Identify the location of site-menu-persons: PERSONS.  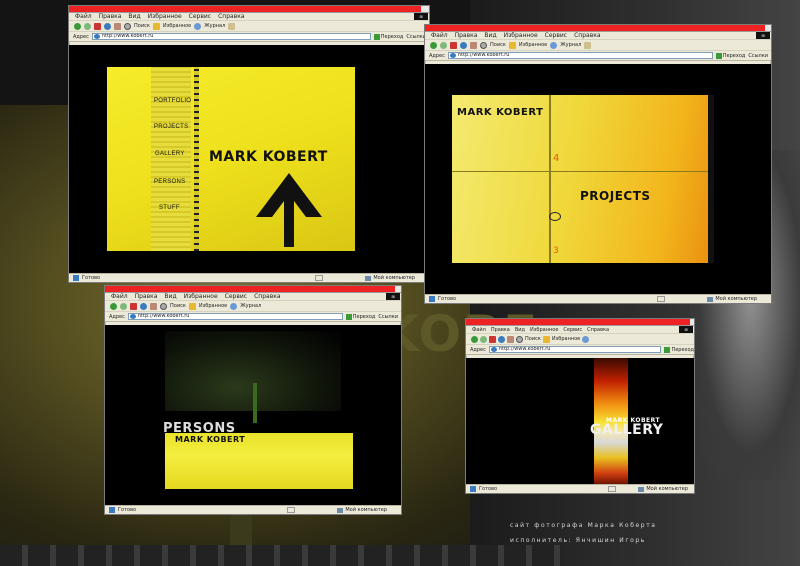
(169, 182).